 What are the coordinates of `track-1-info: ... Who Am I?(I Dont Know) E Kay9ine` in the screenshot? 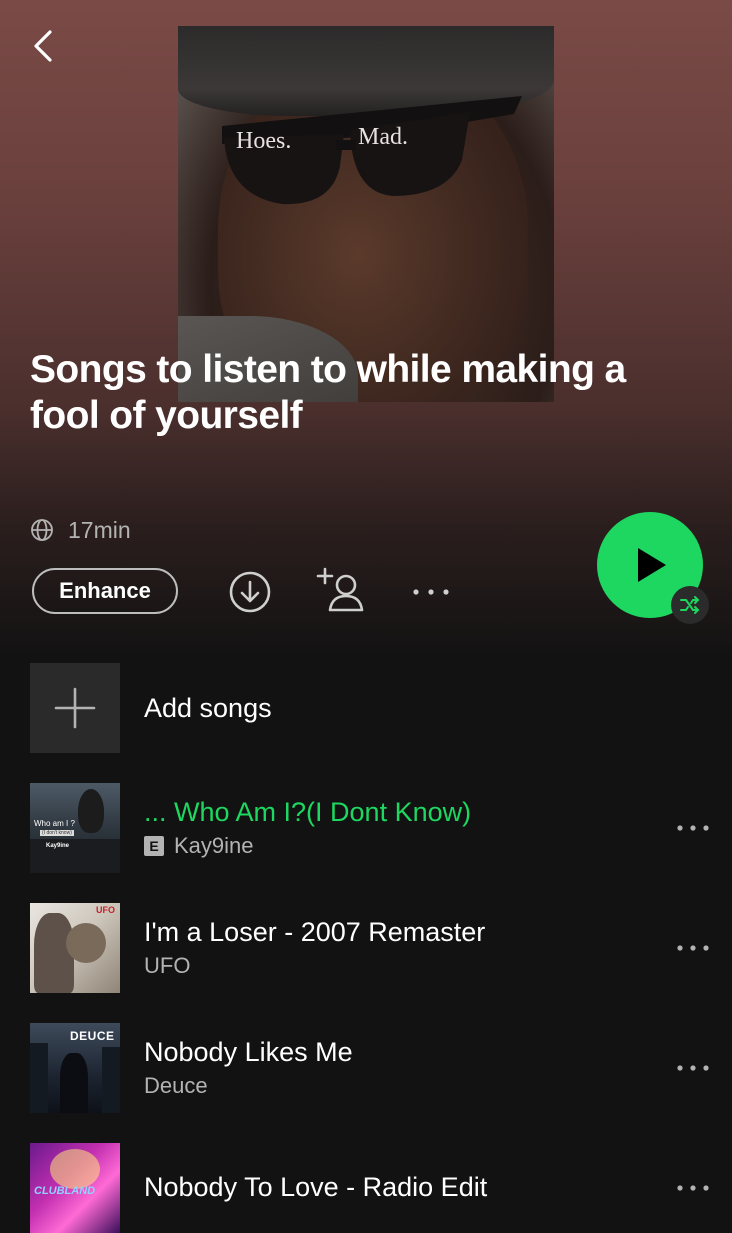 It's located at (406, 828).